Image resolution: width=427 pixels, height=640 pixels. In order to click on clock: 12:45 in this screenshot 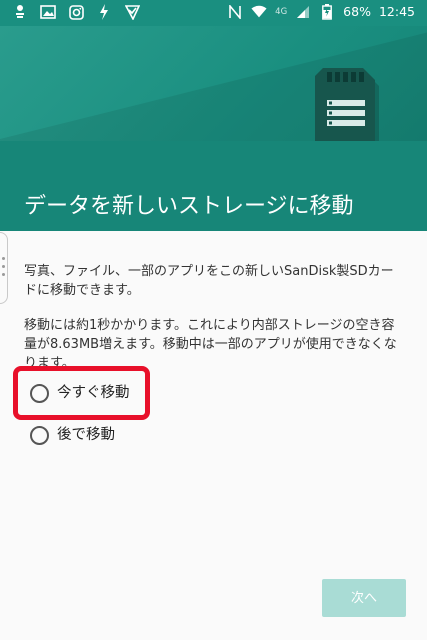, I will do `click(396, 11)`.